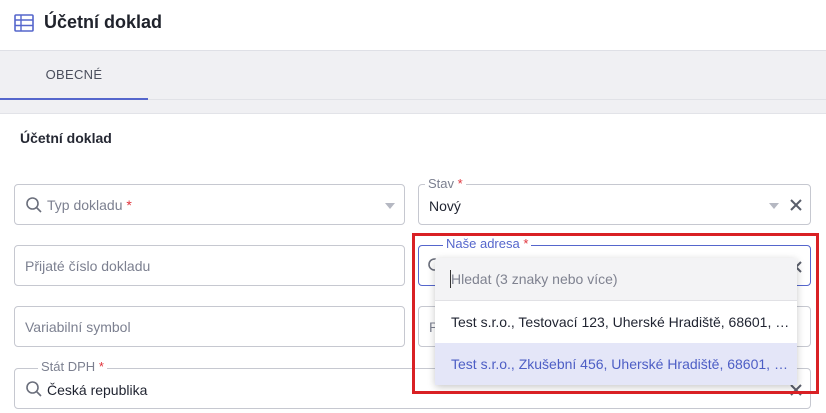 The width and height of the screenshot is (826, 413). I want to click on close-icon, so click(796, 205).